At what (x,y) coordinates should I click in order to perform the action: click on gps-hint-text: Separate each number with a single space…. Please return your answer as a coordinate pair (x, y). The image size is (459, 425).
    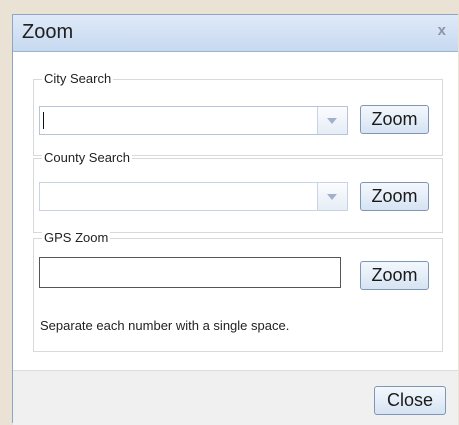
    Looking at the image, I should click on (165, 325).